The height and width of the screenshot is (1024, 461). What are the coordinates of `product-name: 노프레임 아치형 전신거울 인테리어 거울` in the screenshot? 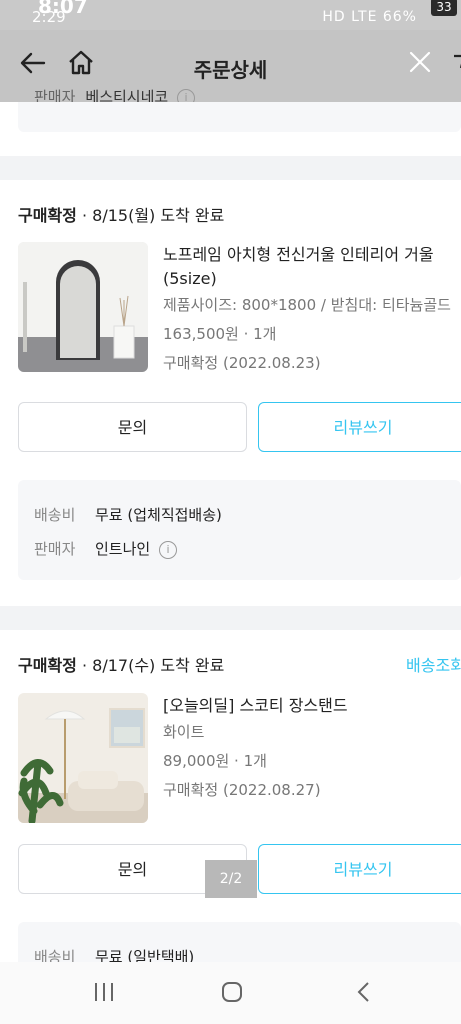 It's located at (312, 255).